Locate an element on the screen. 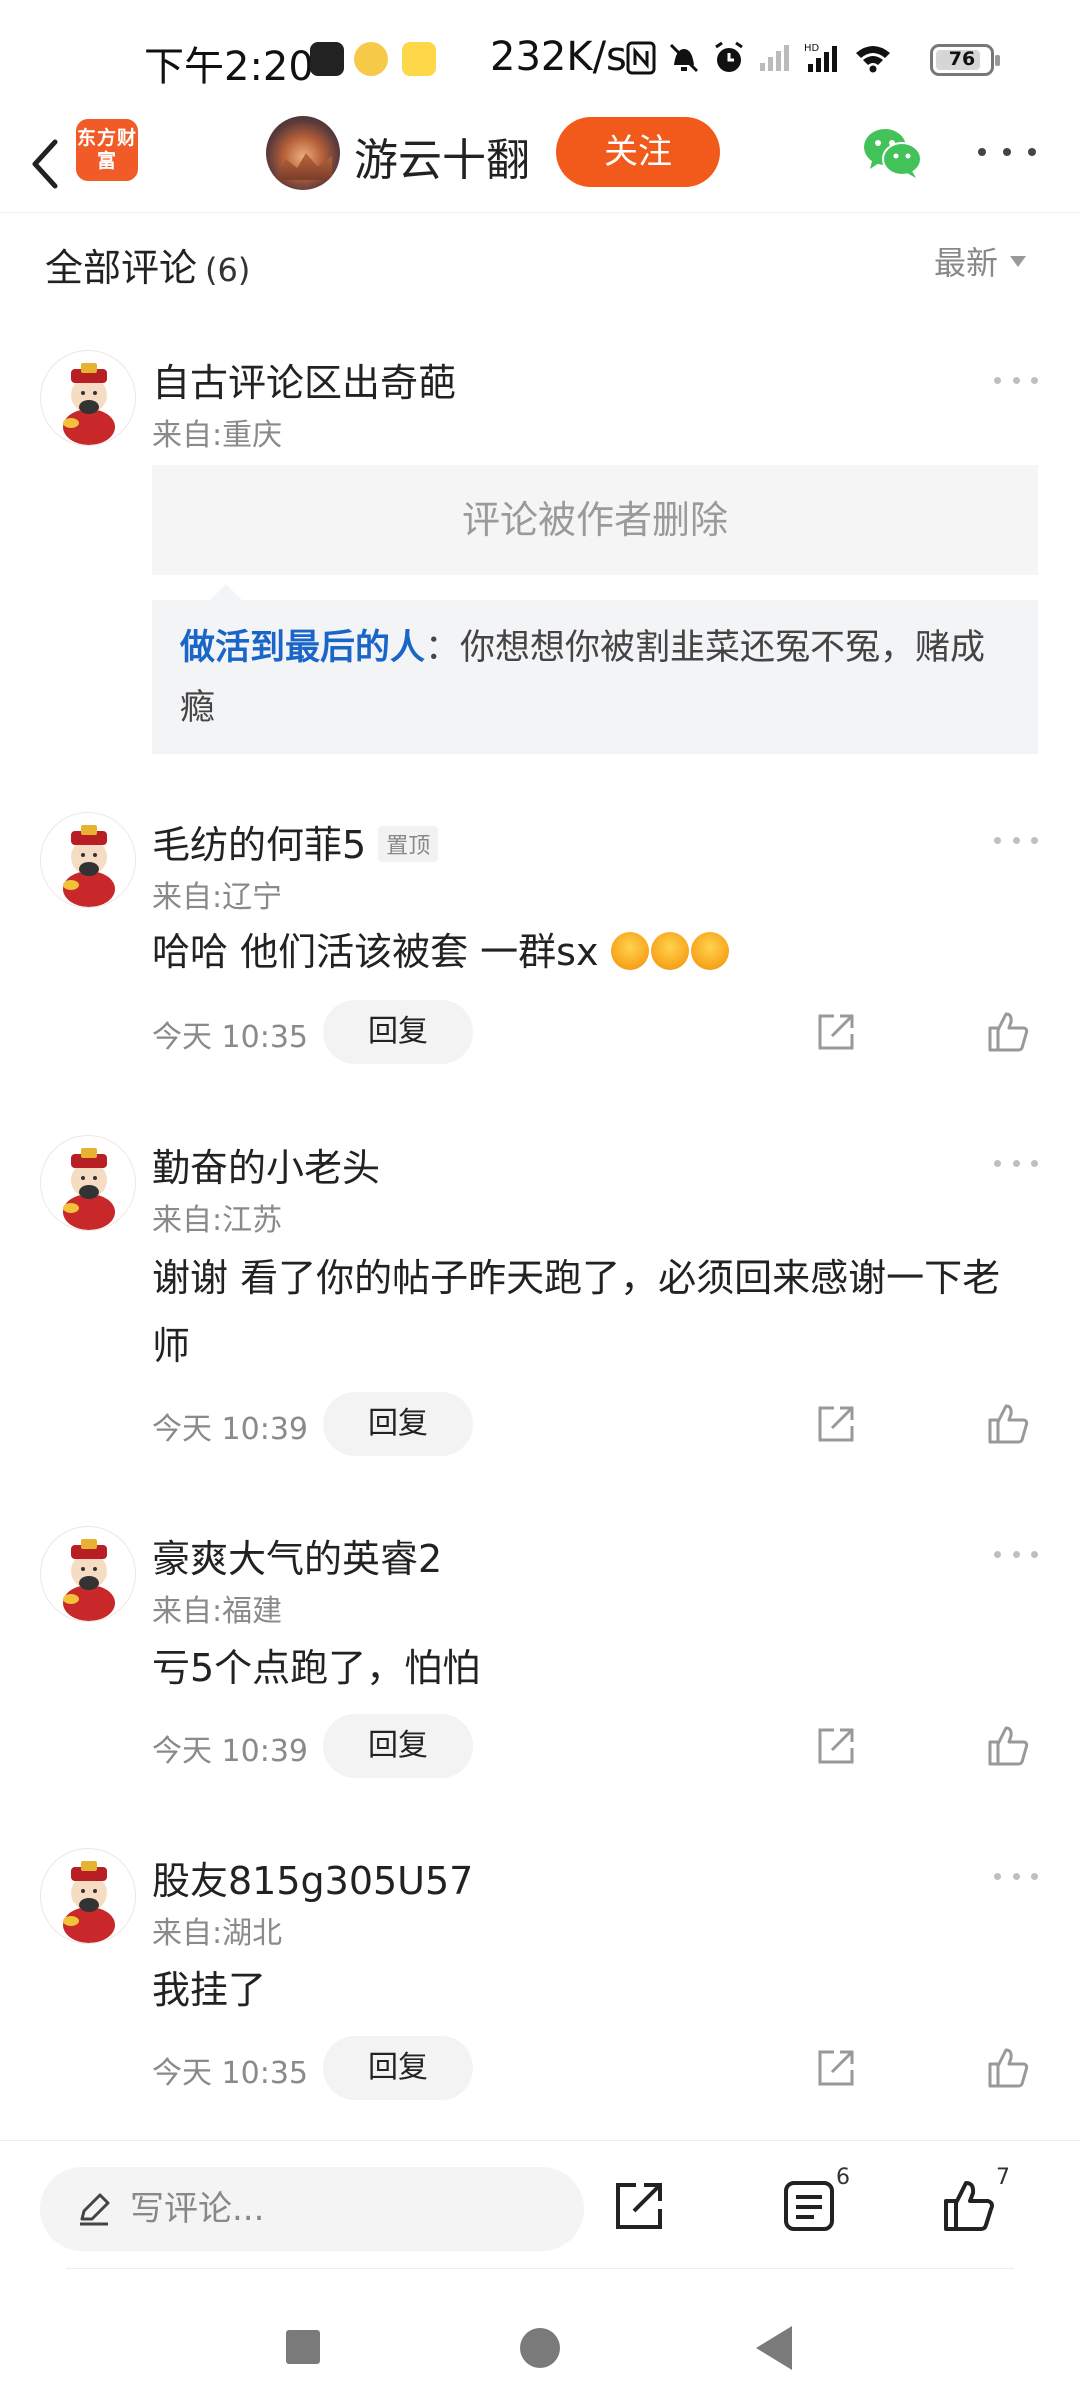 Image resolution: width=1080 pixels, height=2400 pixels. back-button is located at coordinates (45, 164).